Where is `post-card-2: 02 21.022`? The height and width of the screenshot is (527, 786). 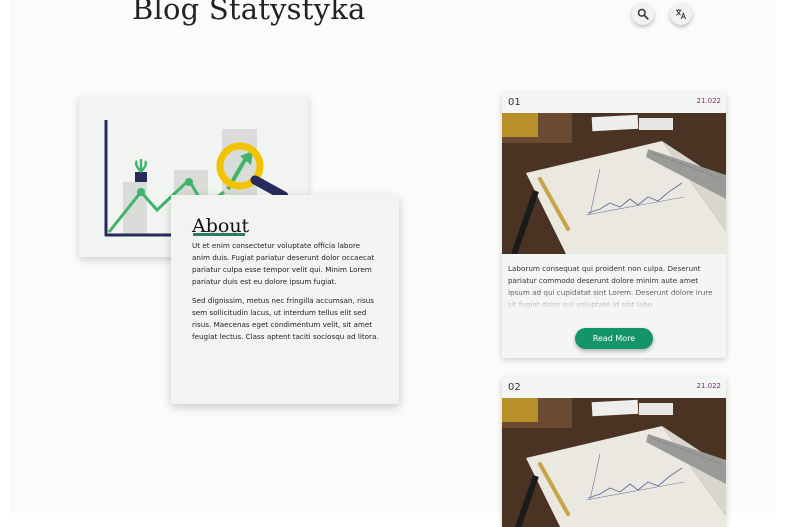
post-card-2: 02 21.022 is located at coordinates (614, 452).